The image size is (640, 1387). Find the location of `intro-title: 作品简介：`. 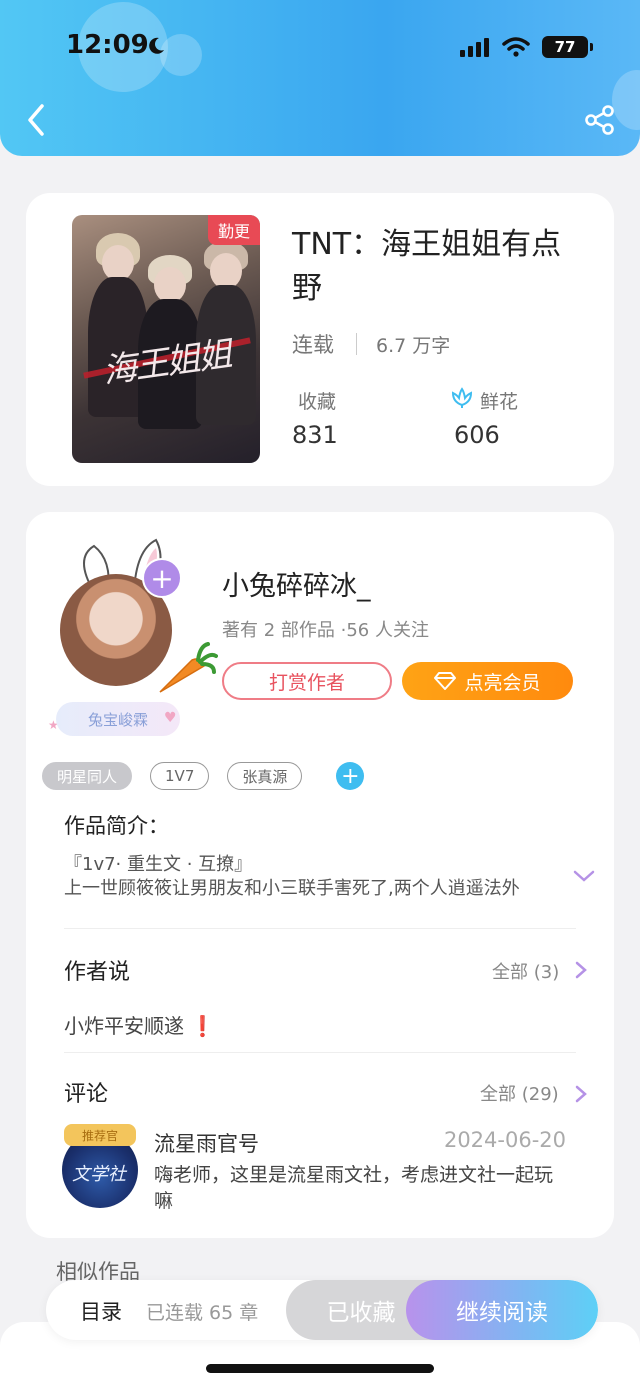

intro-title: 作品简介： is located at coordinates (116, 826).